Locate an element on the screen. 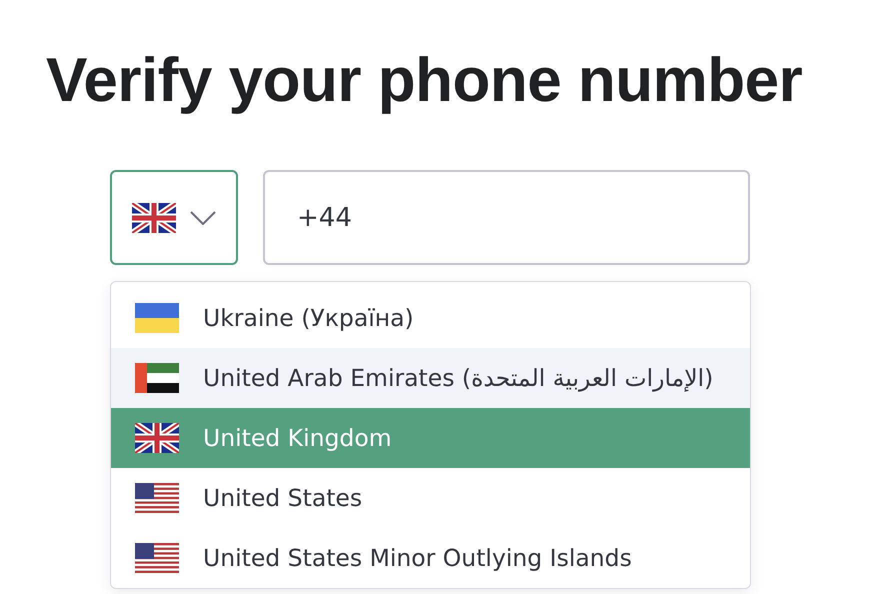 This screenshot has width=890, height=594. chevron-down-icon is located at coordinates (203, 217).